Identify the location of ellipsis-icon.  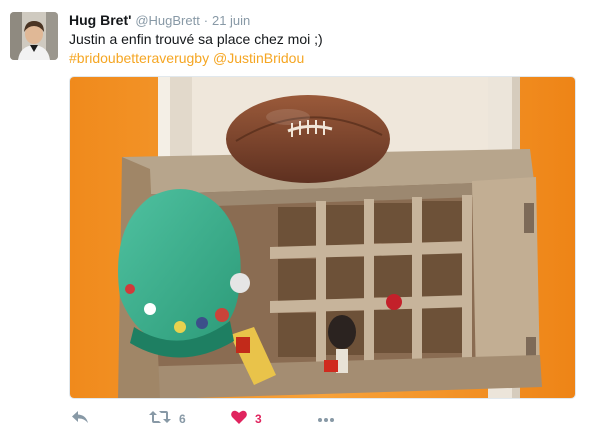
(326, 419).